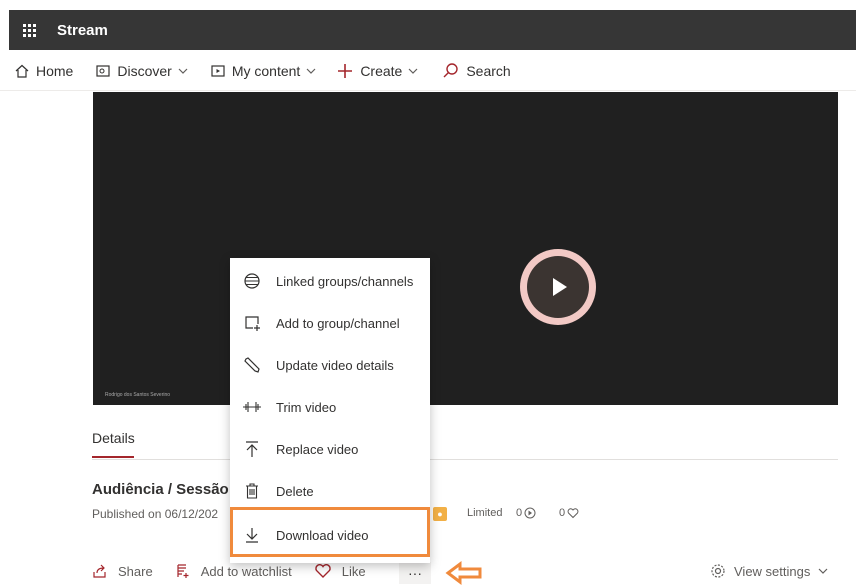  What do you see at coordinates (345, 281) in the screenshot?
I see `menu-item-label: Linked groups/channels` at bounding box center [345, 281].